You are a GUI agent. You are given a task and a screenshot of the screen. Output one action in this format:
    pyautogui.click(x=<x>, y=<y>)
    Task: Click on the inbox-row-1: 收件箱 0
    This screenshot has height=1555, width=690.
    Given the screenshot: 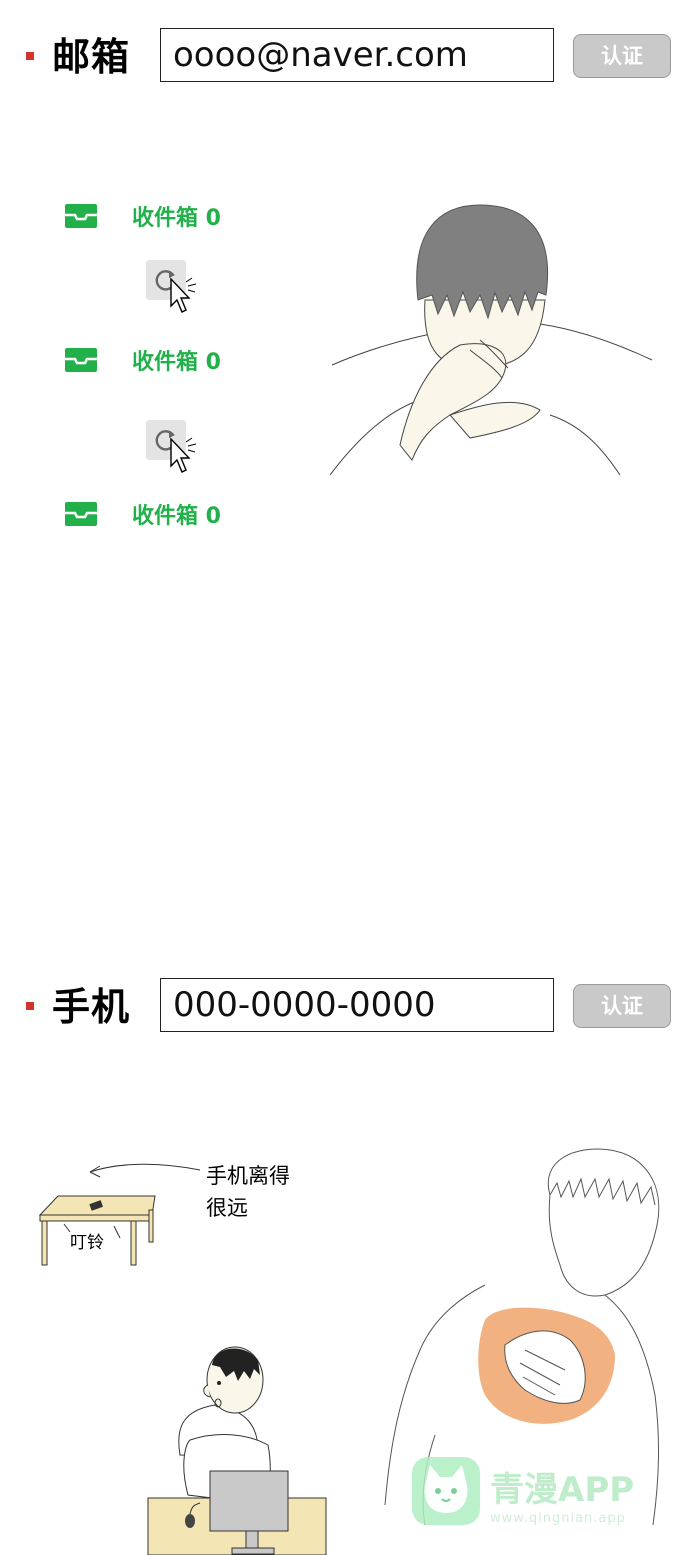 What is the action you would take?
    pyautogui.click(x=142, y=216)
    